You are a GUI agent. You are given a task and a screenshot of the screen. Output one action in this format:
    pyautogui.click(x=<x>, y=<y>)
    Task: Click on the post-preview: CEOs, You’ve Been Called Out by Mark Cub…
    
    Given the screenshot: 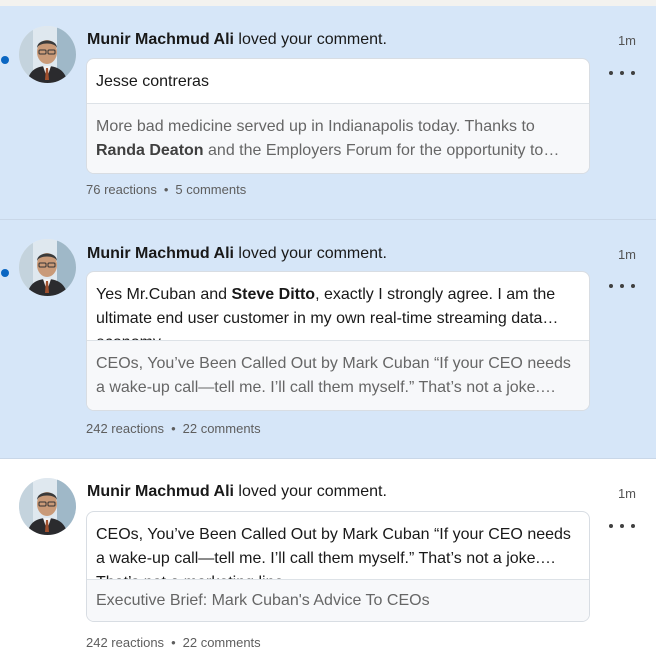 What is the action you would take?
    pyautogui.click(x=338, y=375)
    